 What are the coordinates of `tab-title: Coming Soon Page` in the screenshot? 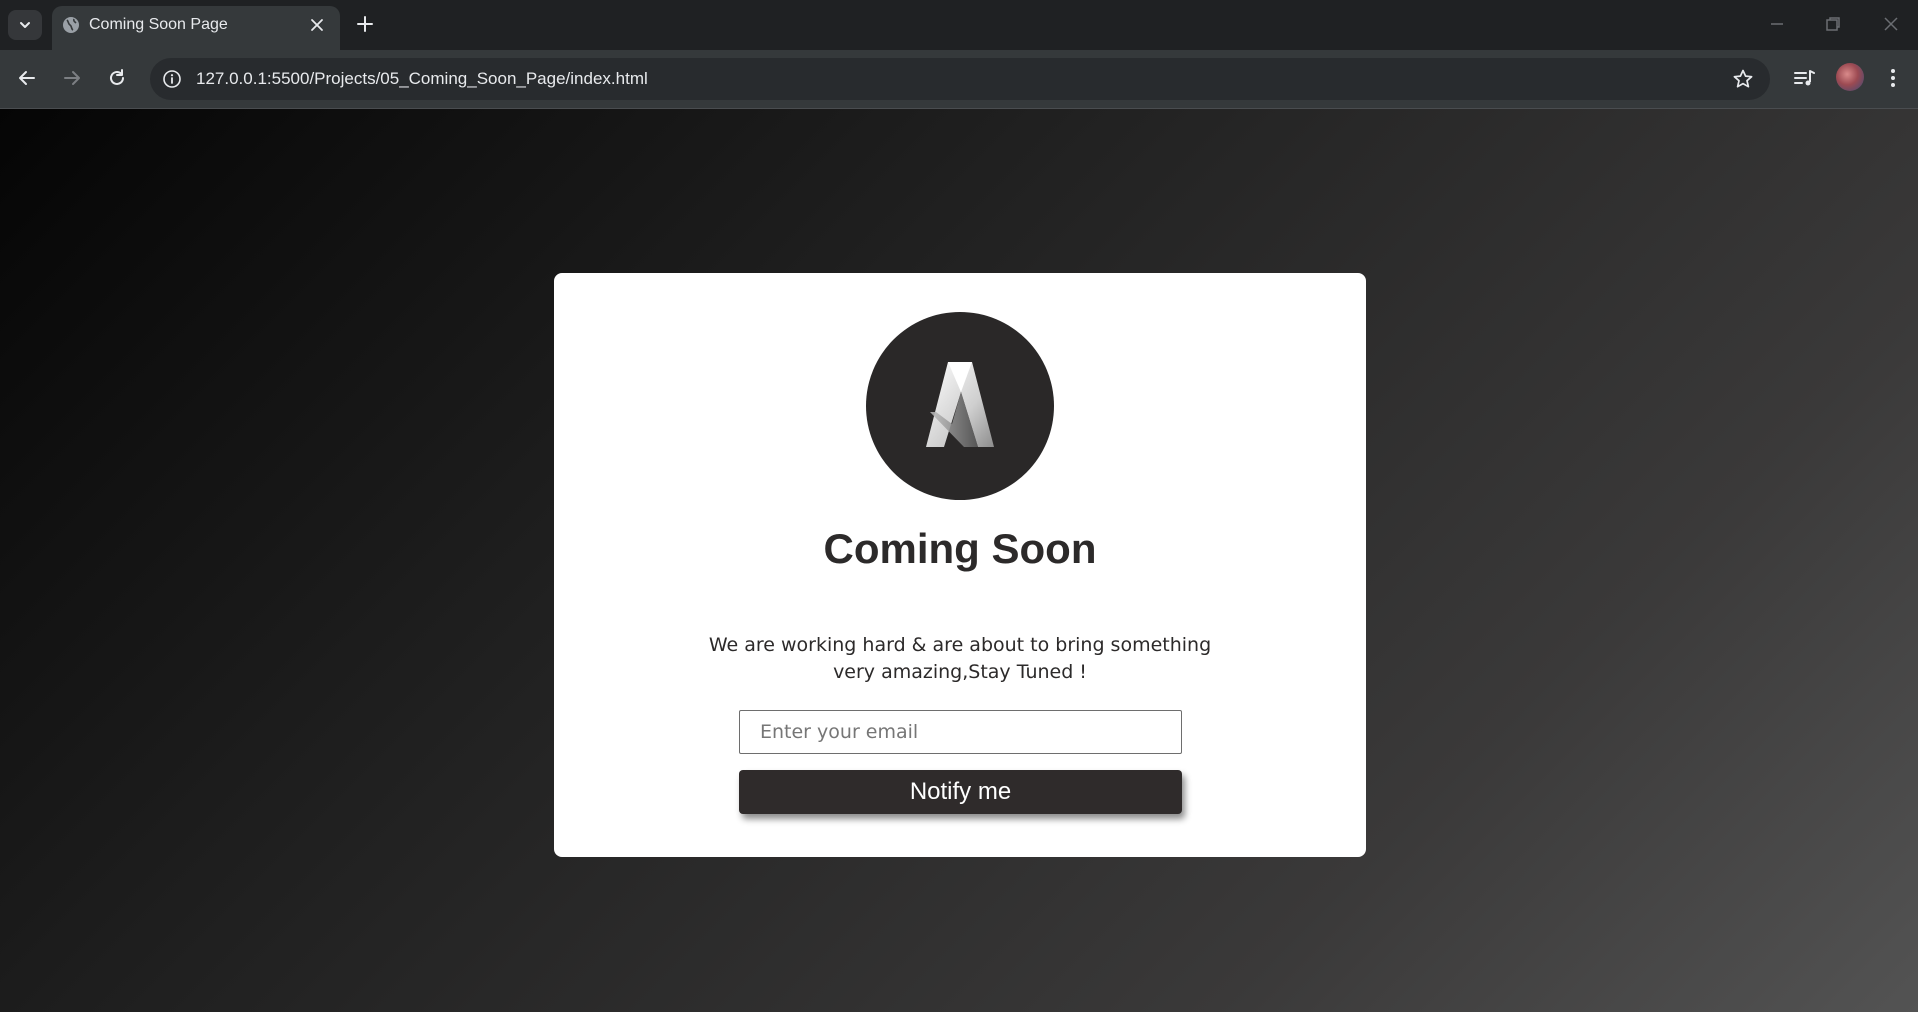 It's located at (158, 24).